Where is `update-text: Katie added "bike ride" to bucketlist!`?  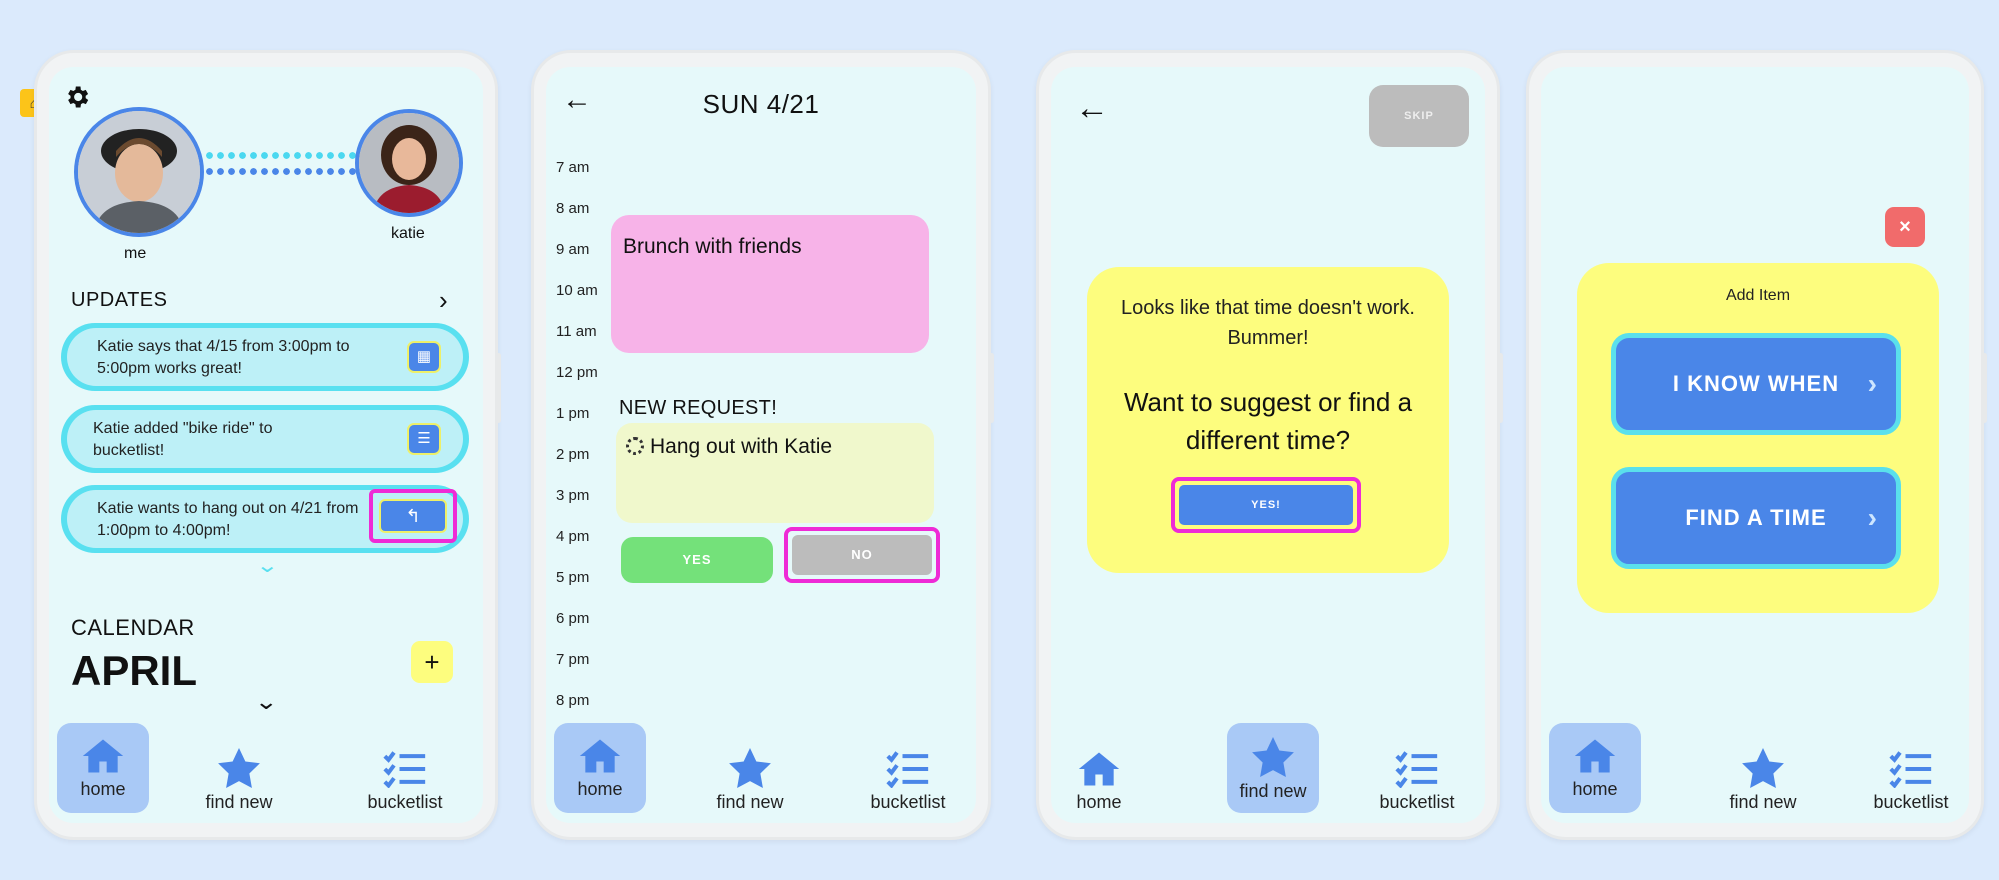
update-text: Katie added "bike ride" to bucketlist! is located at coordinates (183, 439).